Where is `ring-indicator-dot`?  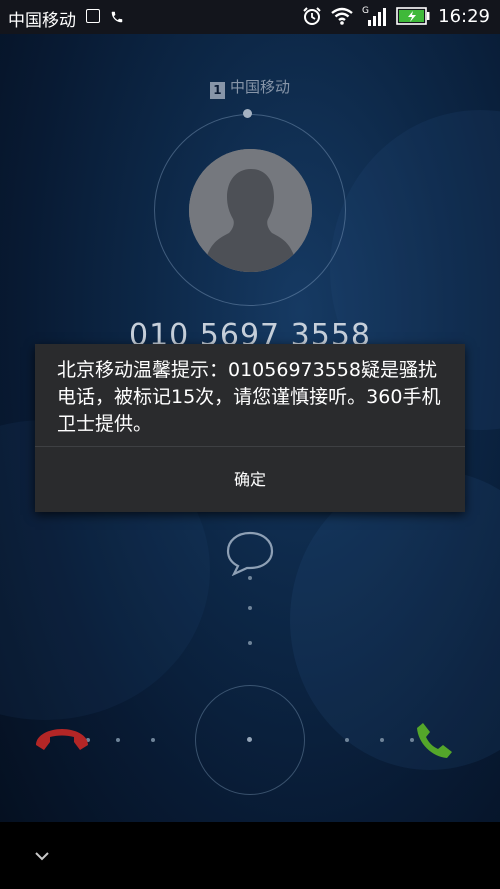
ring-indicator-dot is located at coordinates (247, 113).